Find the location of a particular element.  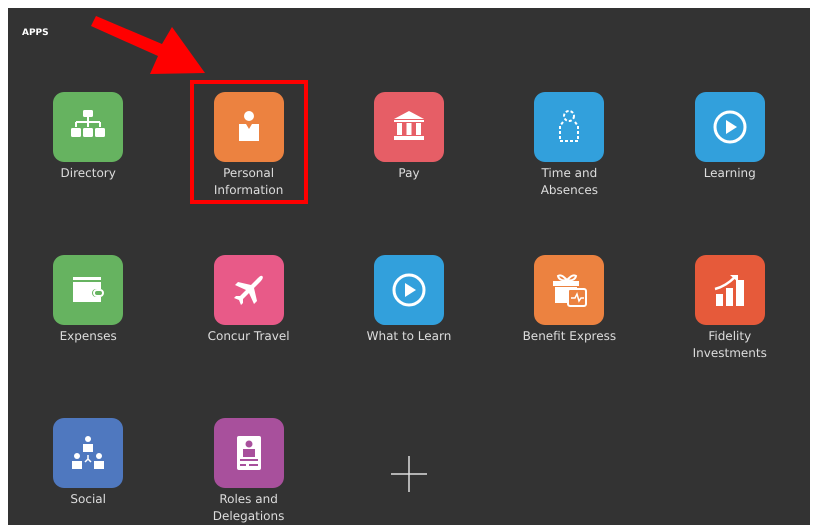

app-tile: Personal Information is located at coordinates (249, 142).